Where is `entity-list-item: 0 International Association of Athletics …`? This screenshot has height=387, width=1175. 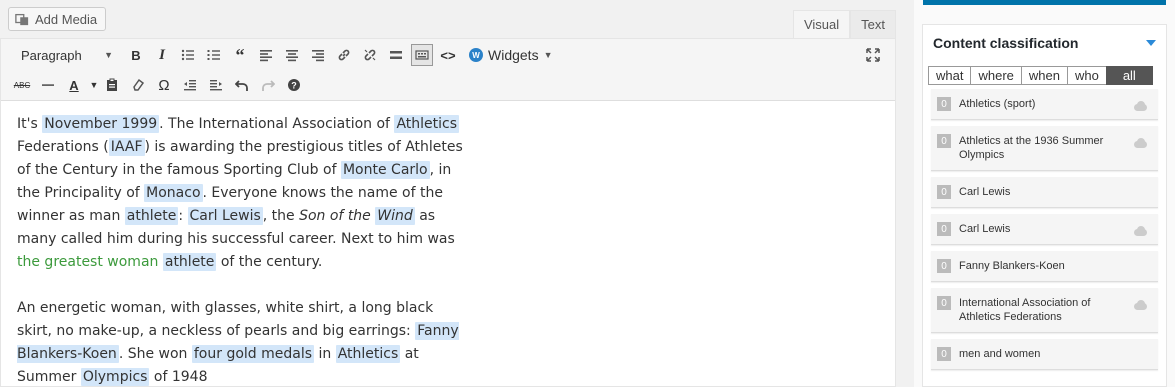
entity-list-item: 0 International Association of Athletics … is located at coordinates (1044, 310).